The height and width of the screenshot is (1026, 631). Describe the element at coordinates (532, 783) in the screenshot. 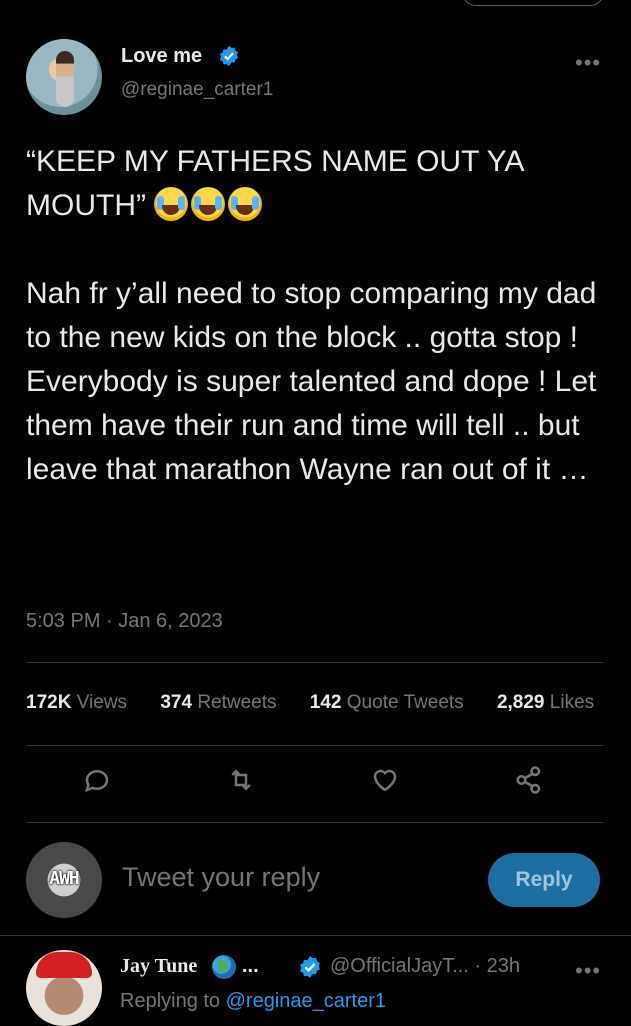

I see `share-icon` at that location.